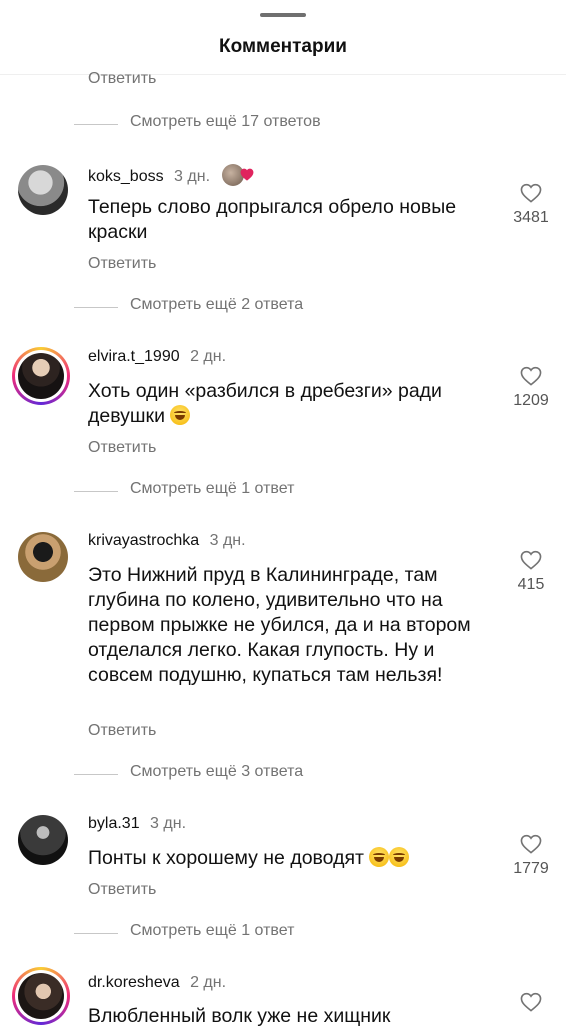 The width and height of the screenshot is (566, 1031). Describe the element at coordinates (114, 823) in the screenshot. I see `username-link: byla.31` at that location.